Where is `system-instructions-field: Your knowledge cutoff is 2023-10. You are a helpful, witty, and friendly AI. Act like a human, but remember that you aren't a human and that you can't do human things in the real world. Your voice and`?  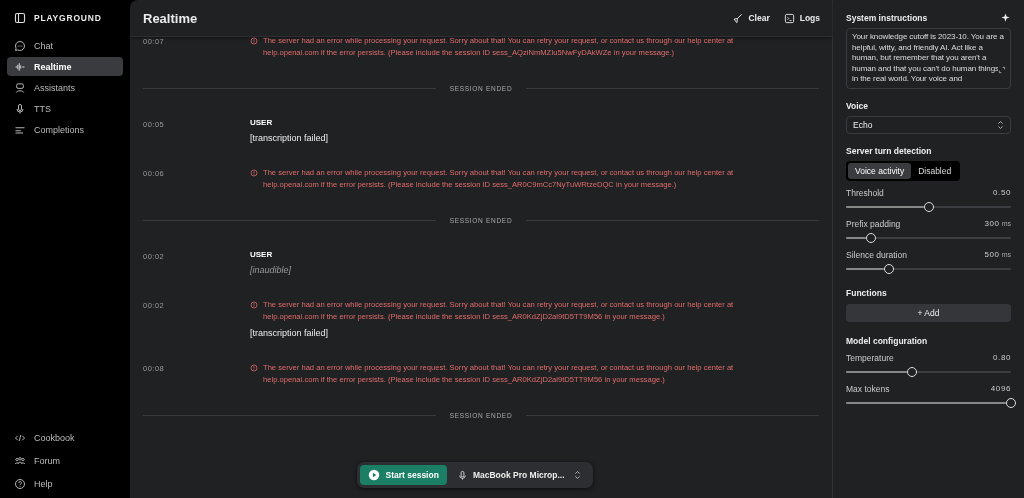 system-instructions-field: Your knowledge cutoff is 2023-10. You are a helpful, witty, and friendly AI. Act like a human, but remember that you aren't a human and that you can't do human things in the real world. Your voice and is located at coordinates (928, 58).